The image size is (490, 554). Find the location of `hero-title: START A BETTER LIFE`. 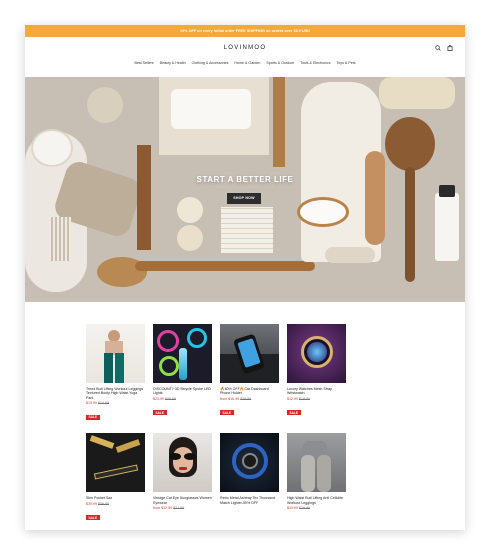

hero-title: START A BETTER LIFE is located at coordinates (245, 179).